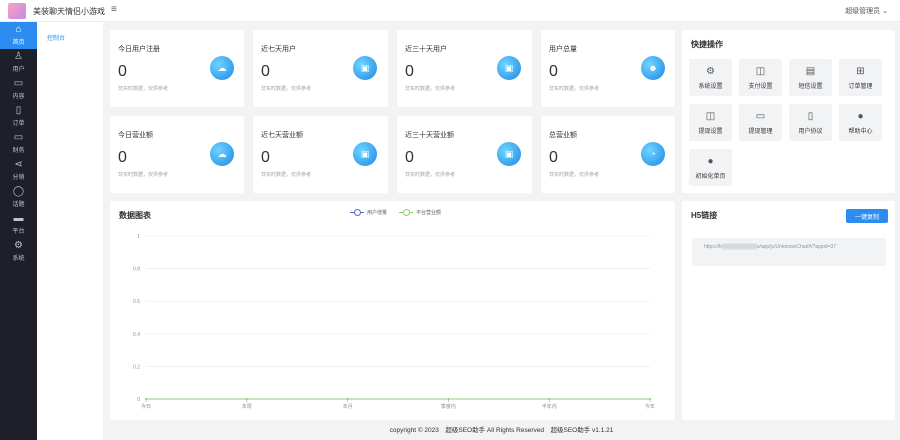  What do you see at coordinates (278, 49) in the screenshot?
I see `stat-title: 近七天用户` at bounding box center [278, 49].